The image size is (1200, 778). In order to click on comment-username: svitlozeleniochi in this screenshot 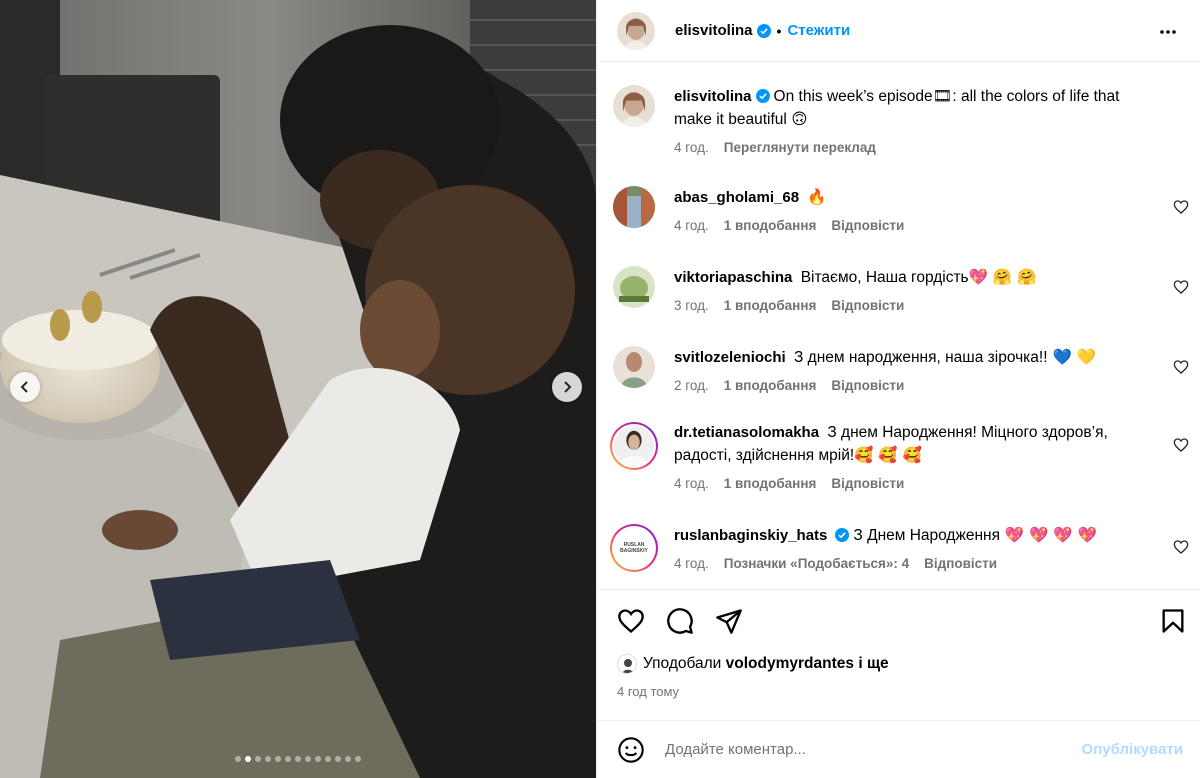, I will do `click(730, 357)`.